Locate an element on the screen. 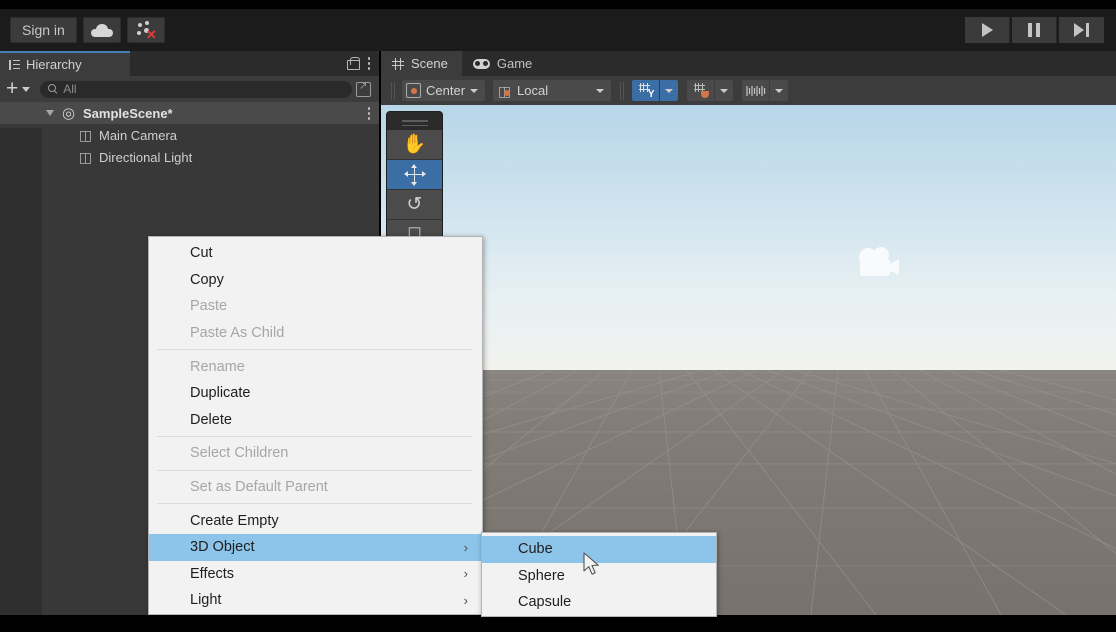 The image size is (1116, 632). expand-arrow-icon is located at coordinates (50, 113).